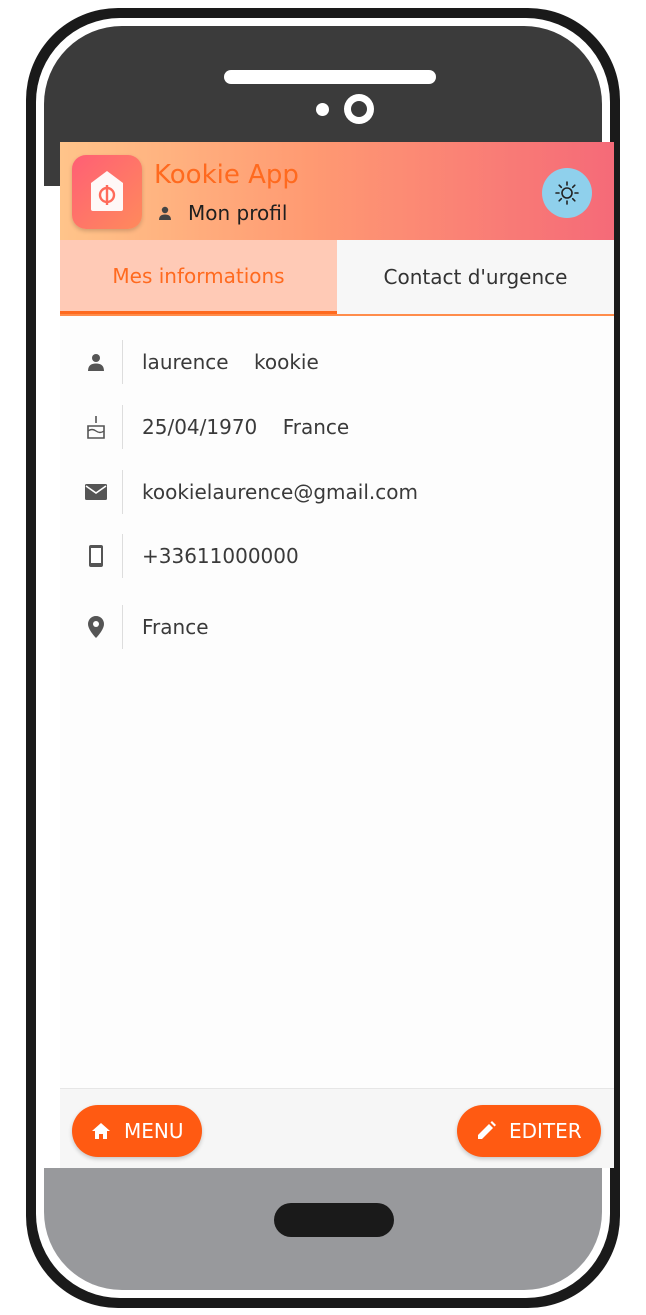  Describe the element at coordinates (226, 175) in the screenshot. I see `app-title: Kookie App` at that location.